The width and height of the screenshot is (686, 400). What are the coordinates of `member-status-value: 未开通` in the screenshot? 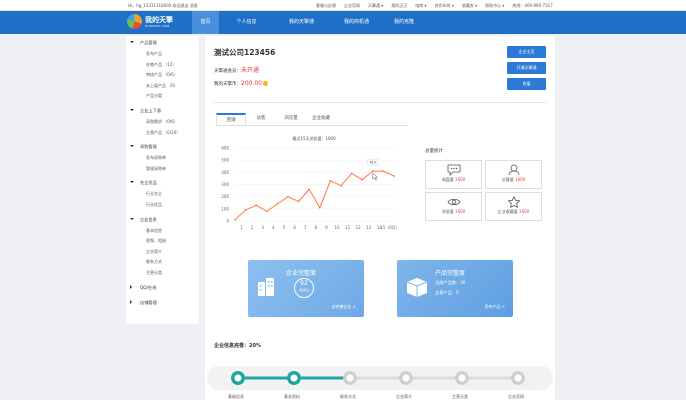 It's located at (250, 70).